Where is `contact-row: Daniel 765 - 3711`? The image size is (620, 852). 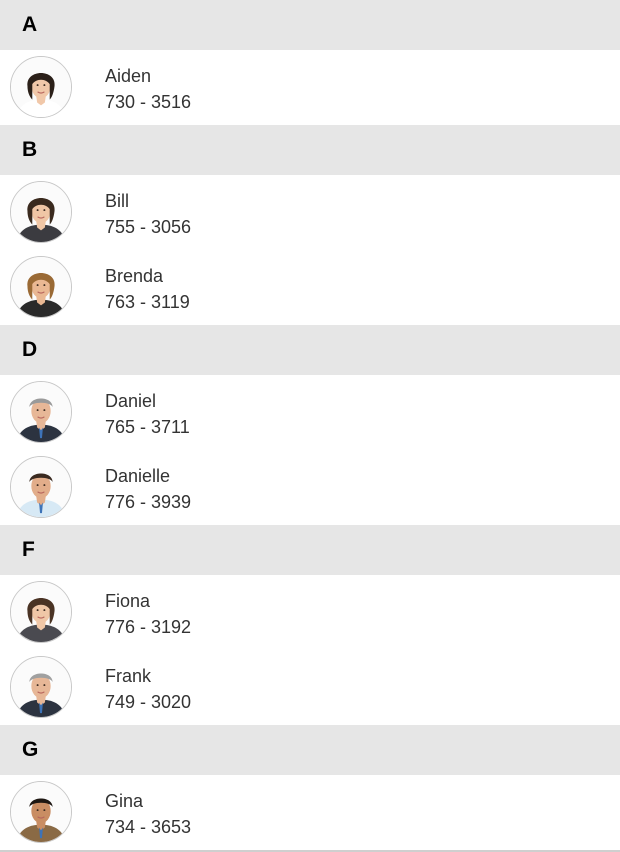
contact-row: Daniel 765 - 3711 is located at coordinates (310, 412).